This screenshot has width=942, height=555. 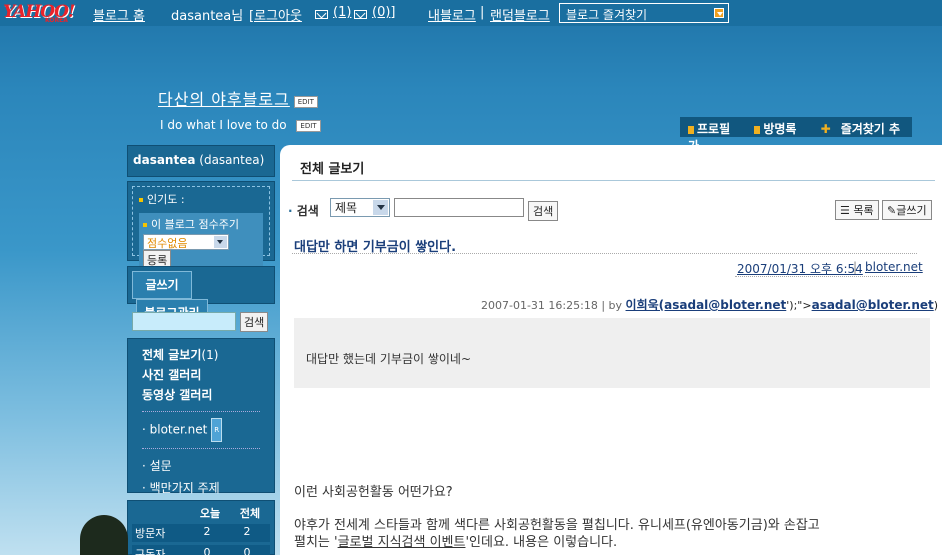 I want to click on search-label: · 검색, so click(x=303, y=211).